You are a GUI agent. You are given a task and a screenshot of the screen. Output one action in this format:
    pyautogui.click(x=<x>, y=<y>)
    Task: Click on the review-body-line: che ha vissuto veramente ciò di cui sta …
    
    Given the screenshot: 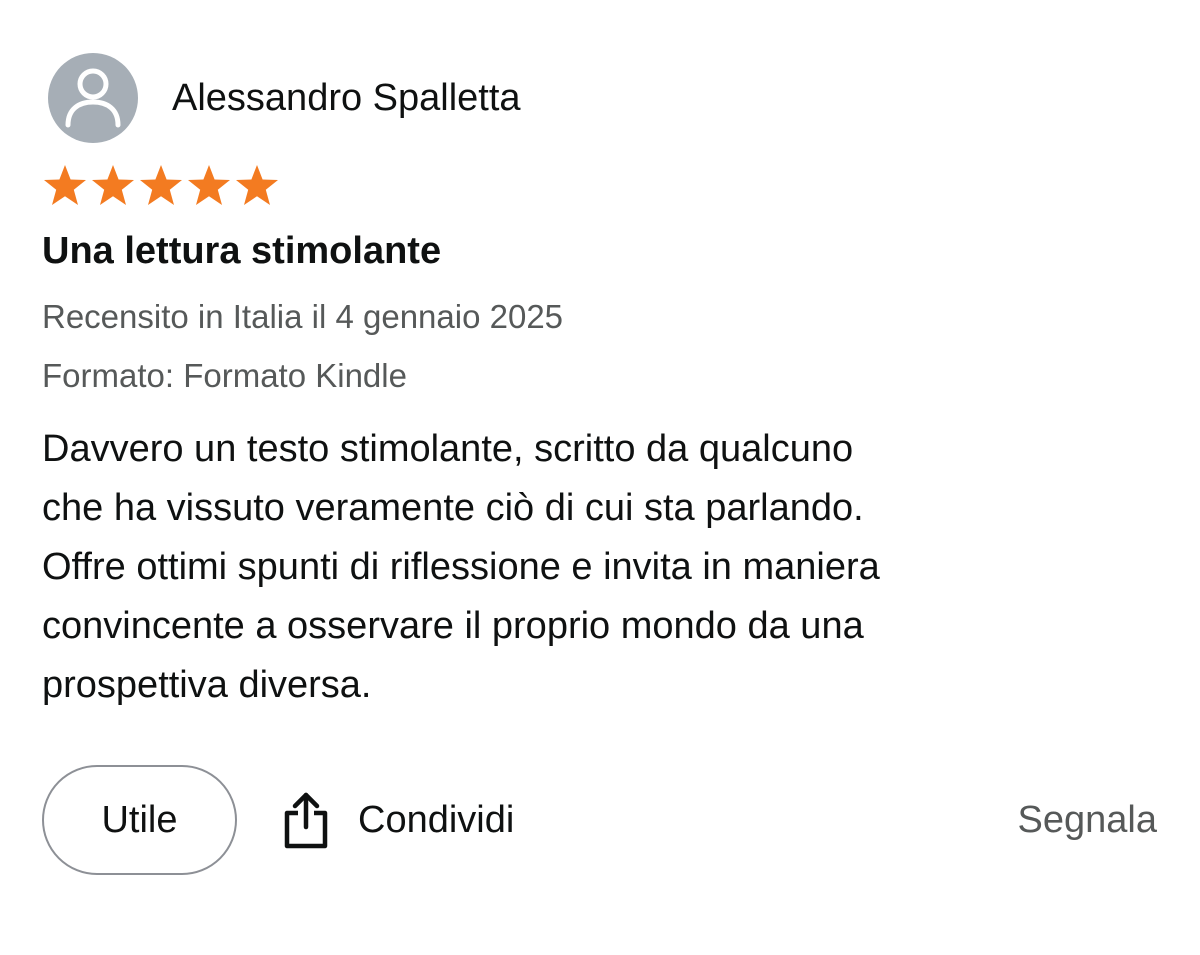 What is the action you would take?
    pyautogui.click(x=453, y=508)
    